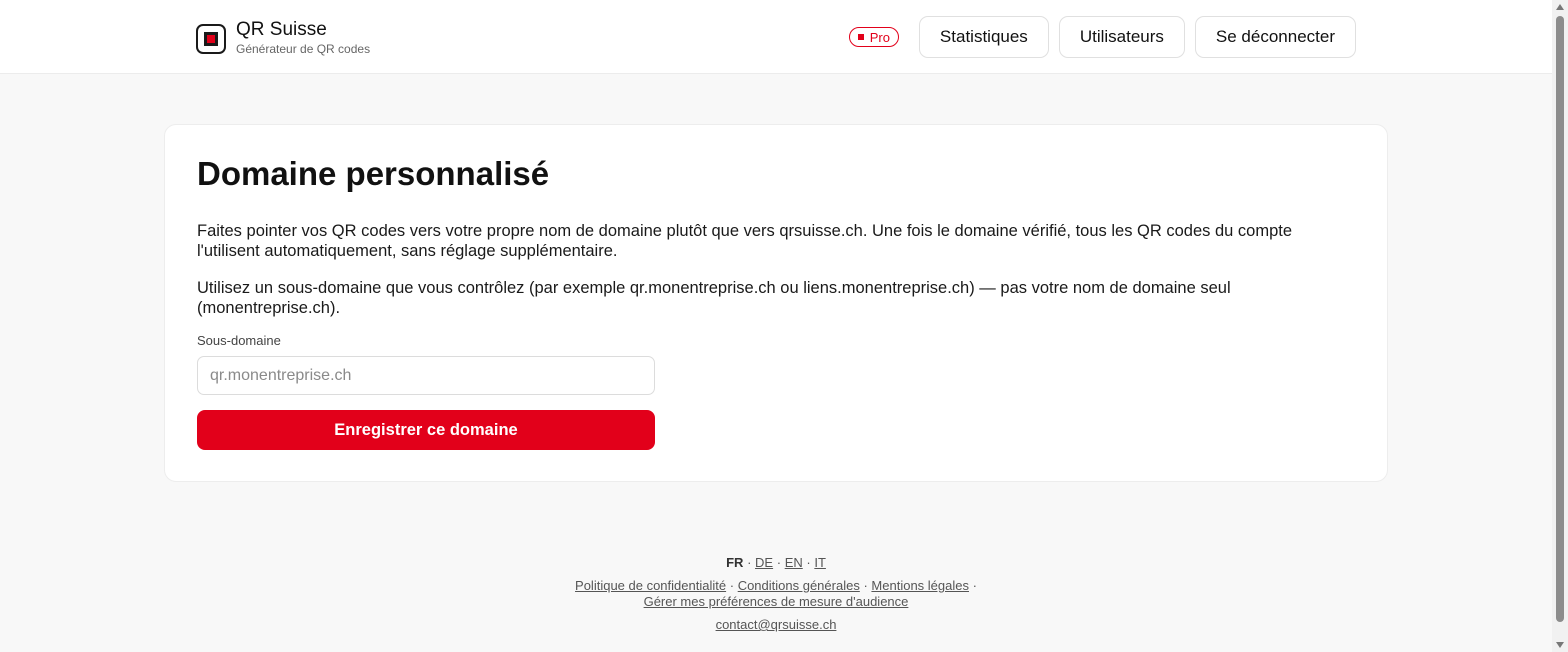 This screenshot has width=1568, height=652. Describe the element at coordinates (879, 37) in the screenshot. I see `pro-plan-label: Pro` at that location.